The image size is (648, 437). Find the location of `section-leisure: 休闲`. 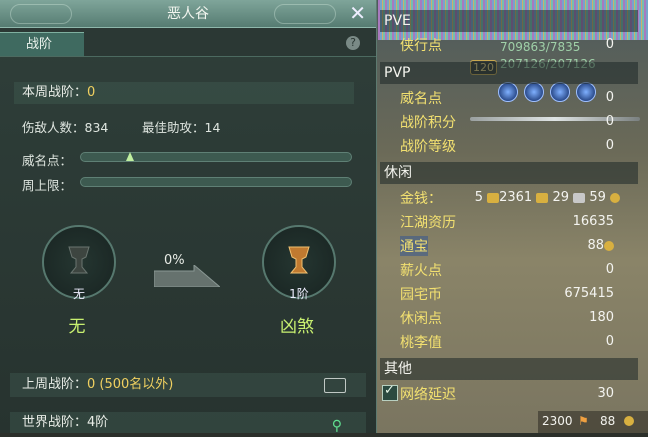

section-leisure: 休闲 is located at coordinates (509, 173).